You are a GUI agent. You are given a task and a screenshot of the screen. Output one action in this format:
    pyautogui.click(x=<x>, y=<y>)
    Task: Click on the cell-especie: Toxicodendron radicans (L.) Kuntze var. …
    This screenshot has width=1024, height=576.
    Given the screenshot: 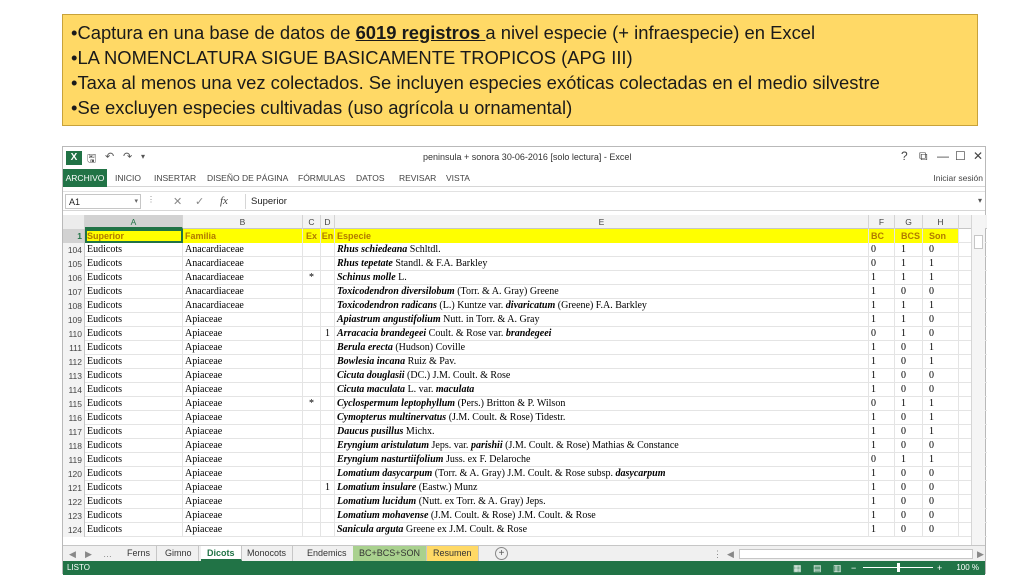 What is the action you would take?
    pyautogui.click(x=602, y=306)
    